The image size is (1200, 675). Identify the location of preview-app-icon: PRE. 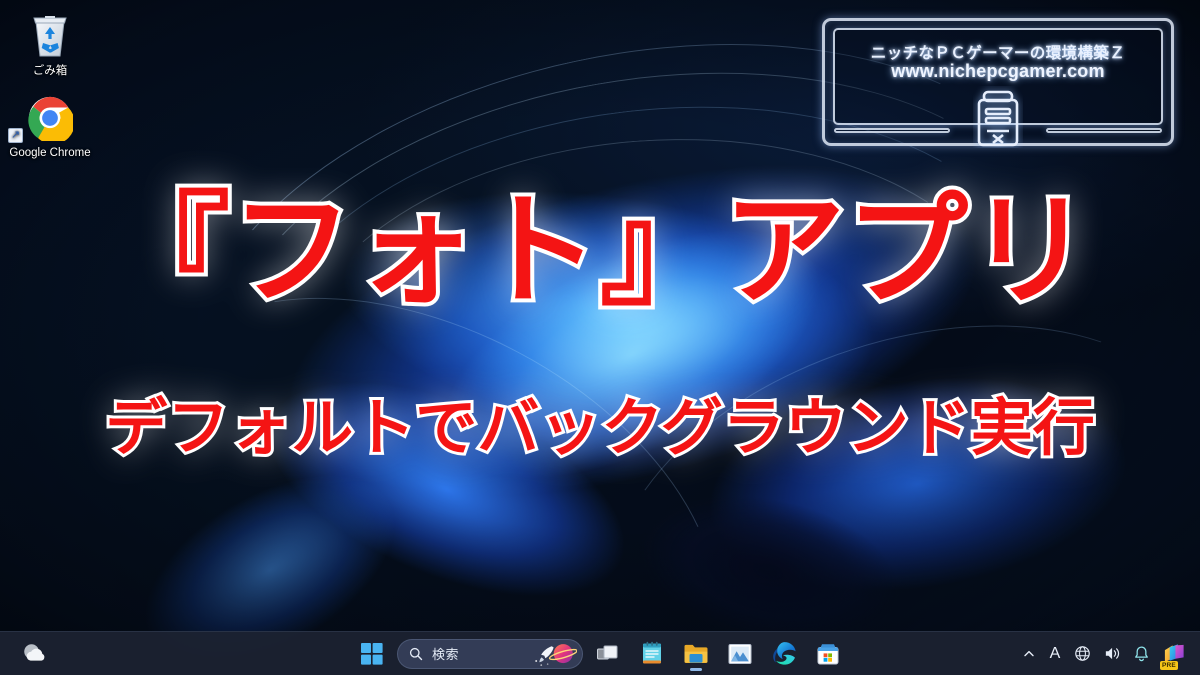
(1174, 654).